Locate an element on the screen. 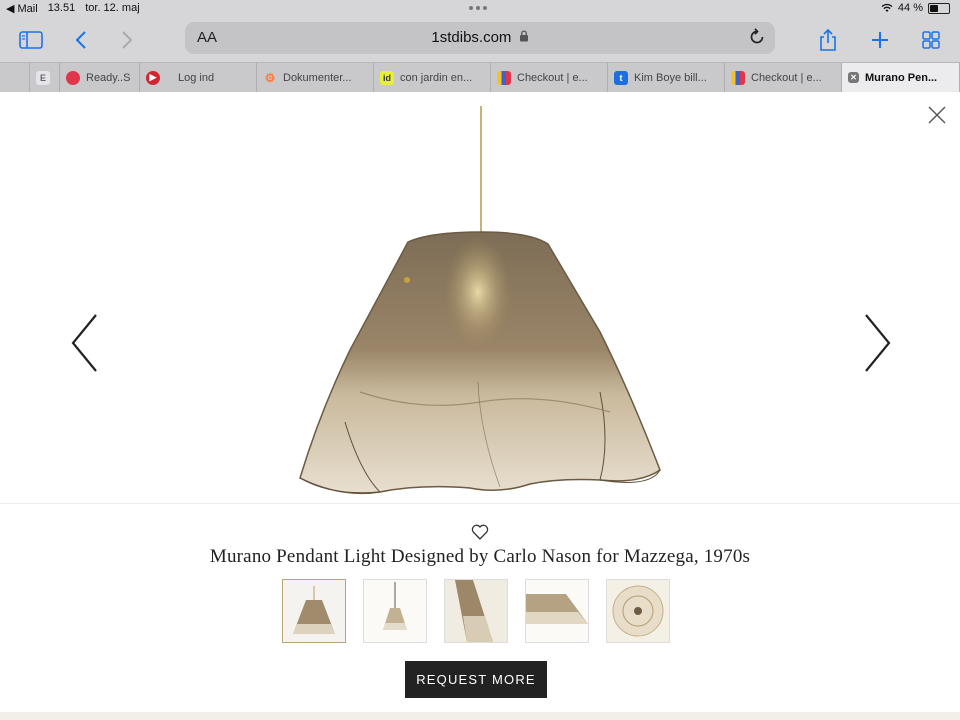 This screenshot has height=720, width=960. url-field: 1stdibs.com is located at coordinates (480, 37).